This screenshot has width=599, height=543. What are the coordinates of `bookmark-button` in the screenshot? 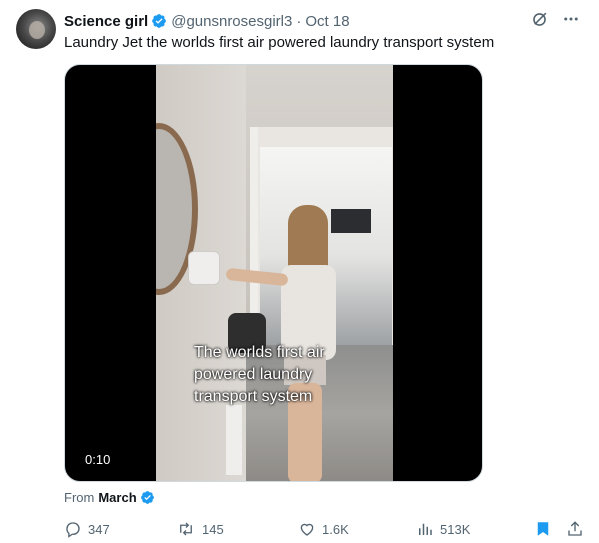 It's located at (546, 529).